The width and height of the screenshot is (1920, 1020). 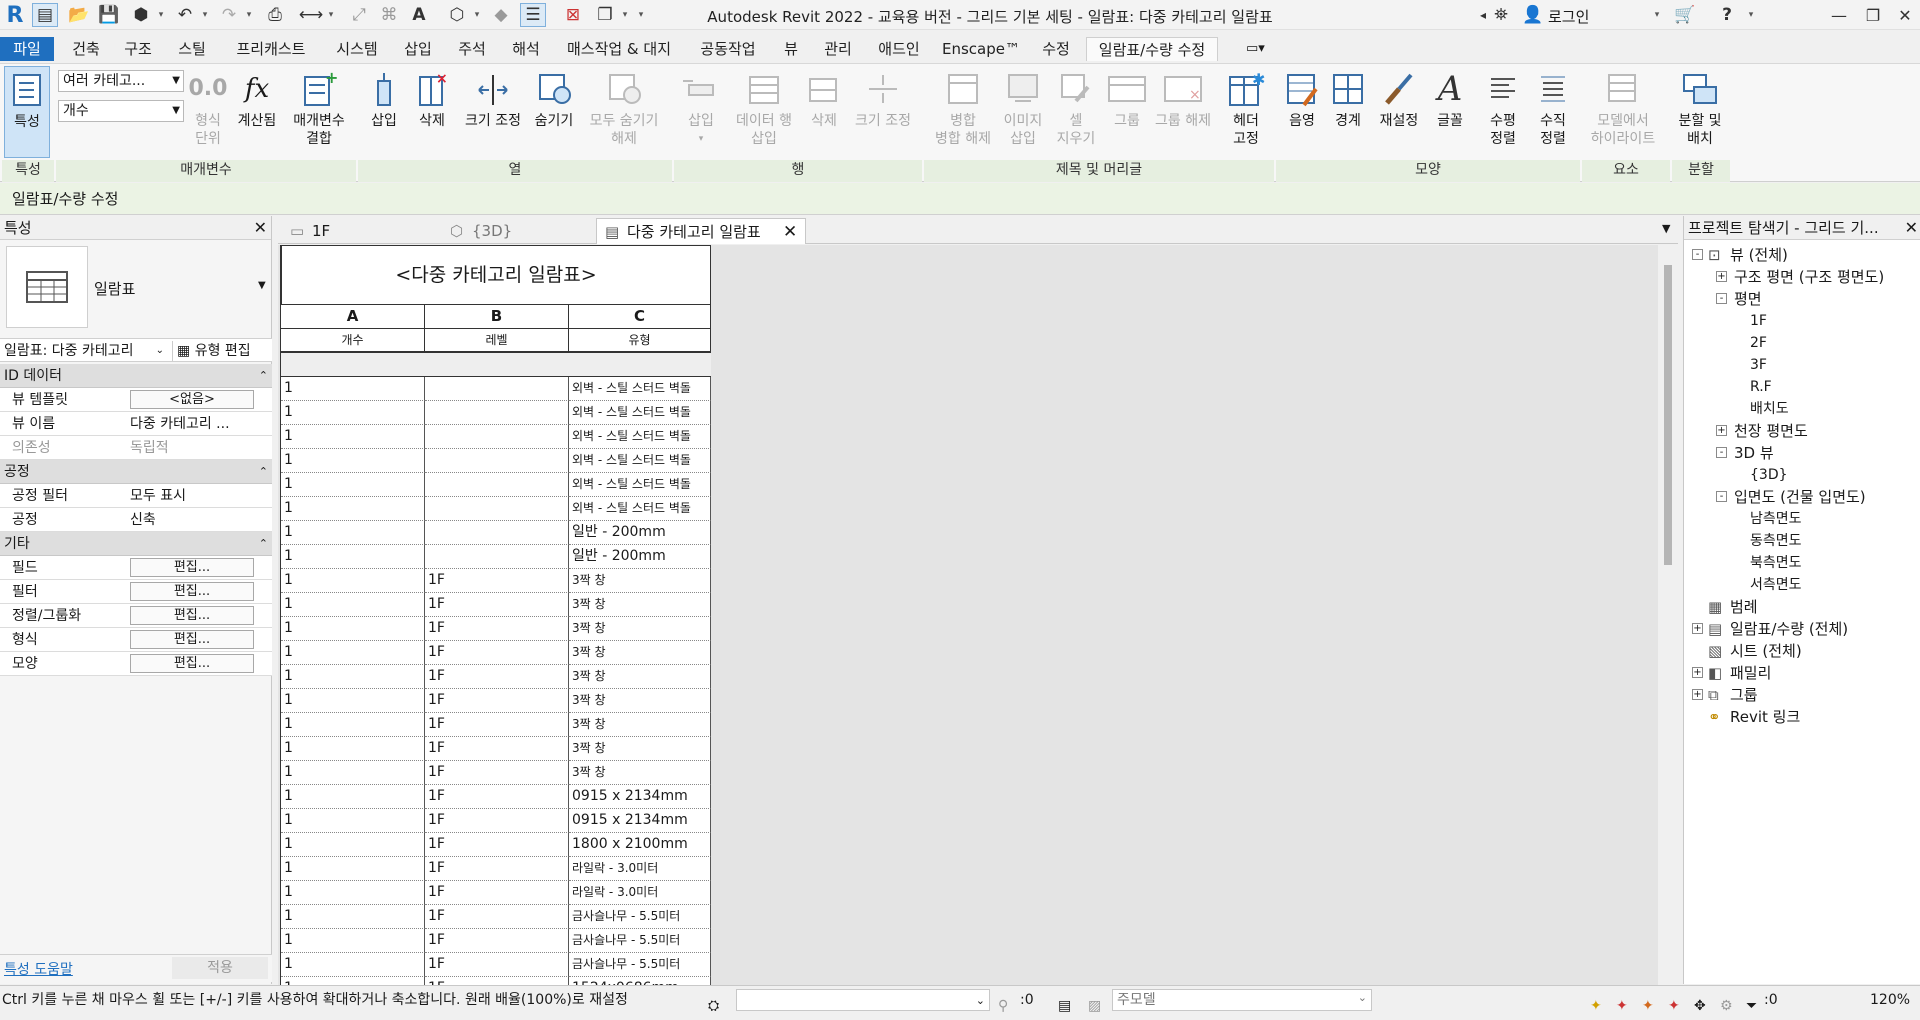 What do you see at coordinates (1744, 695) in the screenshot?
I see `browser-node: 그룹` at bounding box center [1744, 695].